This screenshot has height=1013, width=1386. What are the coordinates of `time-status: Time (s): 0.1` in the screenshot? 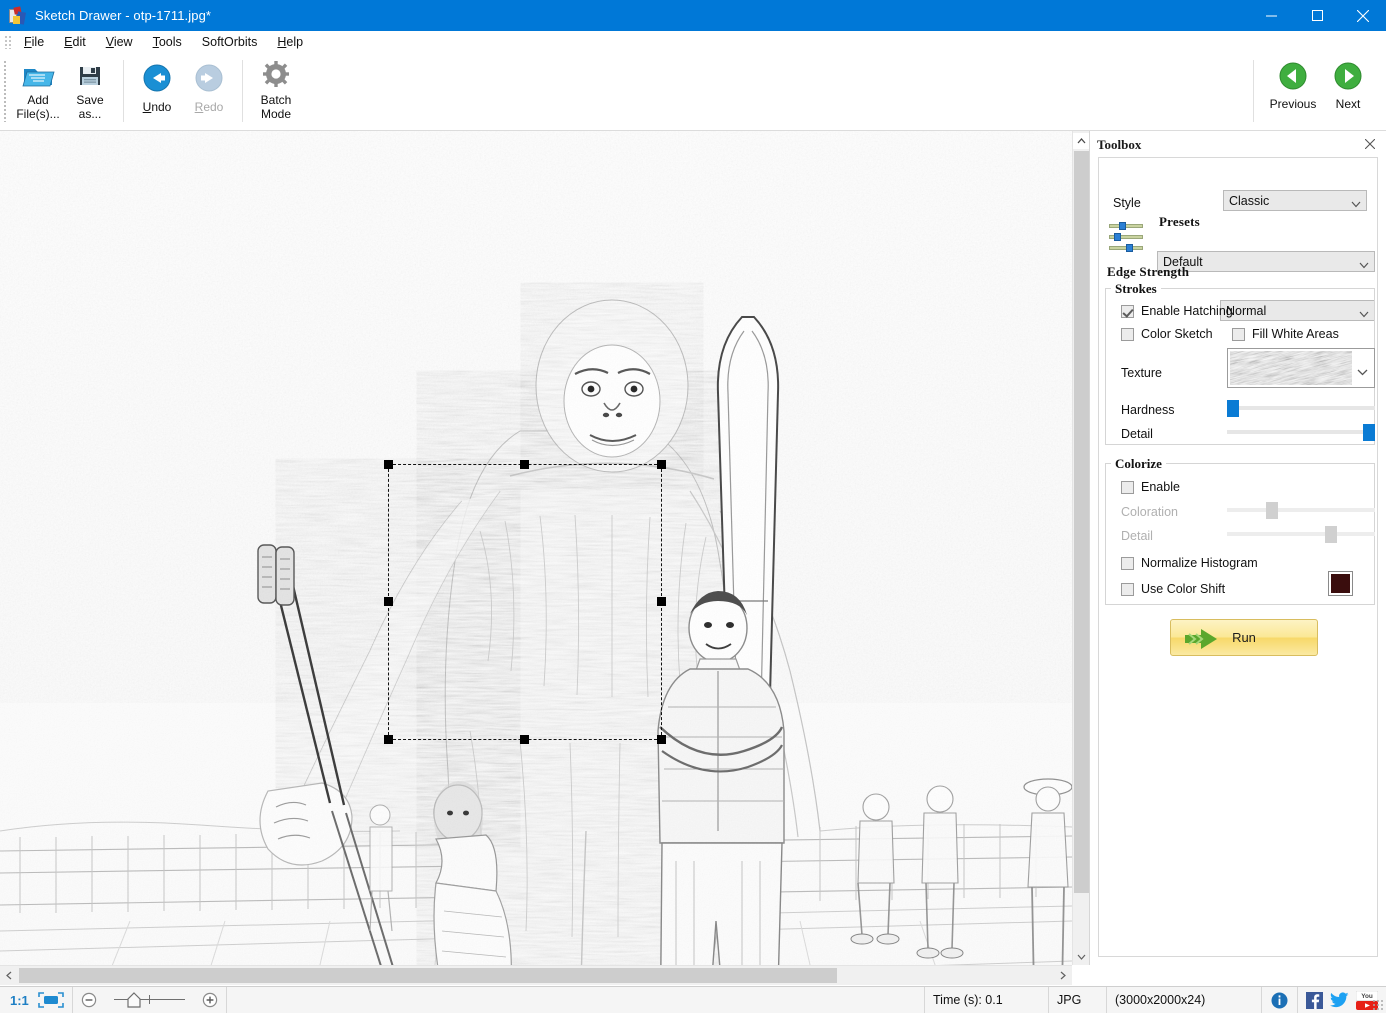 It's located at (986, 1000).